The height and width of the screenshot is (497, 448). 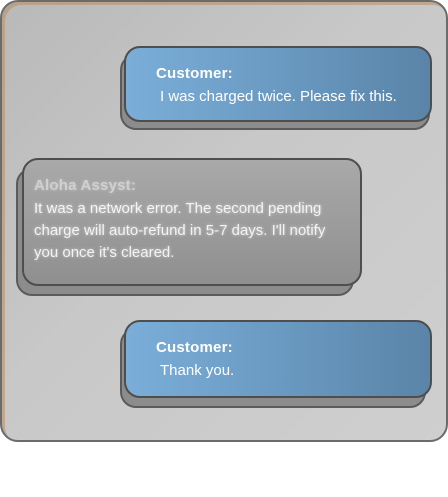 What do you see at coordinates (85, 185) in the screenshot?
I see `message-speaker: Aloha Assyst:` at bounding box center [85, 185].